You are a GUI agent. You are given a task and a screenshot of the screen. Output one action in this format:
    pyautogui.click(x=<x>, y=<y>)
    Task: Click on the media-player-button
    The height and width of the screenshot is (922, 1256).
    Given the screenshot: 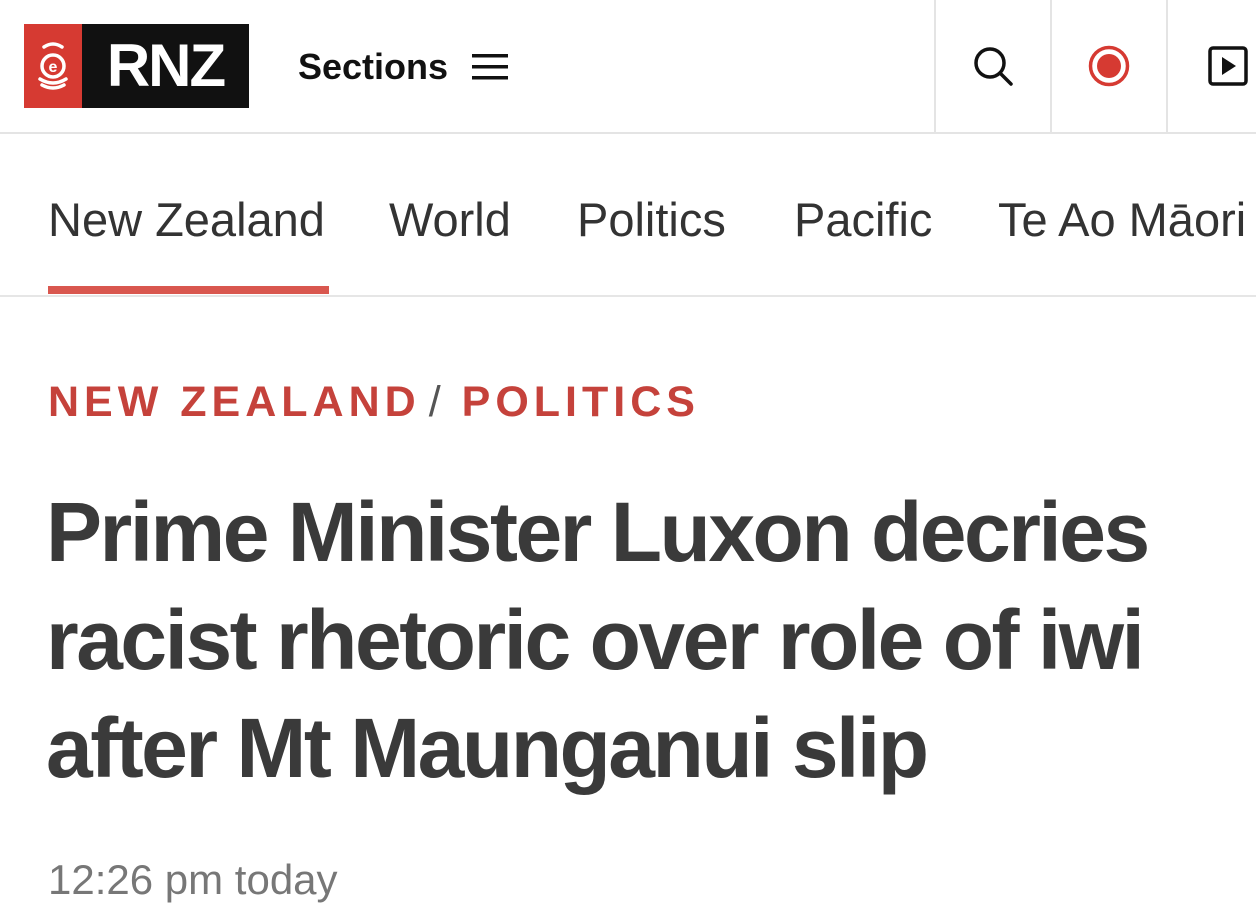 What is the action you would take?
    pyautogui.click(x=1211, y=66)
    